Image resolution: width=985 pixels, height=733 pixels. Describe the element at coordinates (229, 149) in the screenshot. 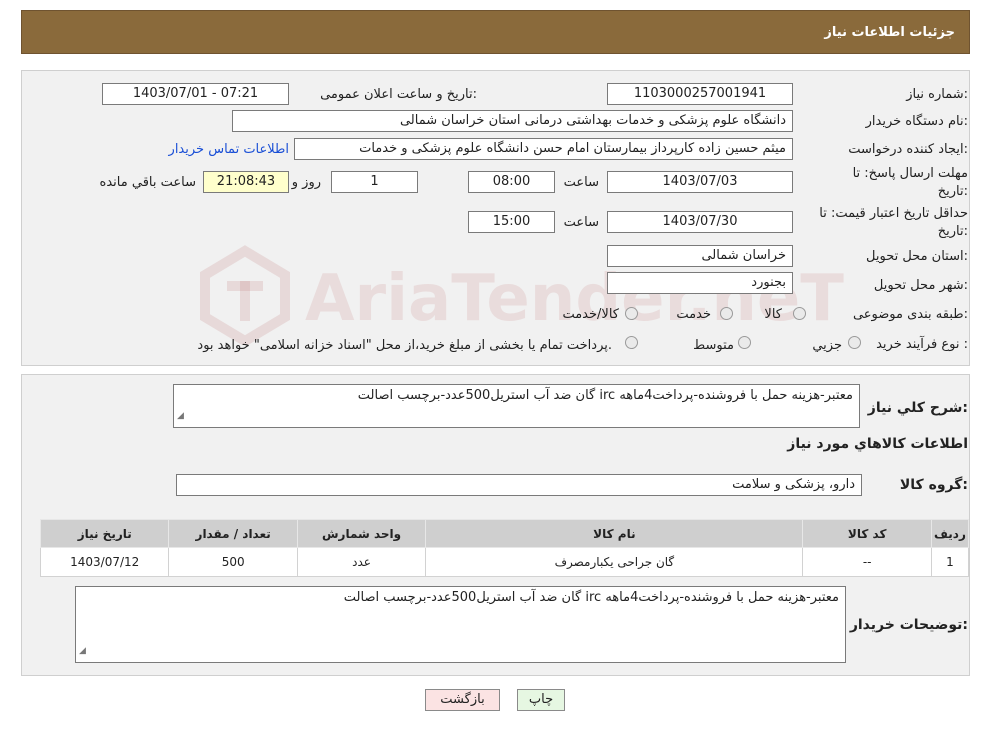

I see `buyer-contact-link: اطلاعات تماس خریدار` at that location.